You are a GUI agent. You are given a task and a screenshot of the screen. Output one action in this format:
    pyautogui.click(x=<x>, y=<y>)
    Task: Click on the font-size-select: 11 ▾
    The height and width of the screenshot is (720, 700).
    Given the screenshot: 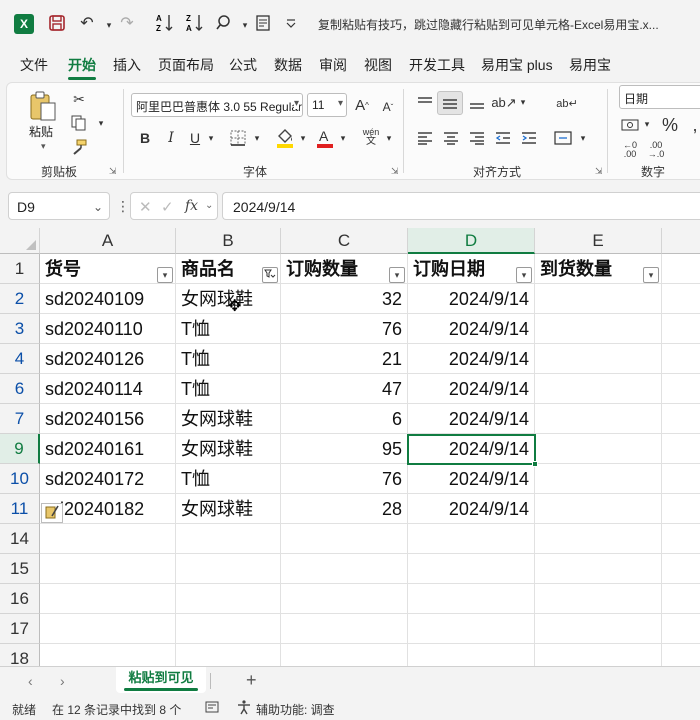 What is the action you would take?
    pyautogui.click(x=327, y=105)
    